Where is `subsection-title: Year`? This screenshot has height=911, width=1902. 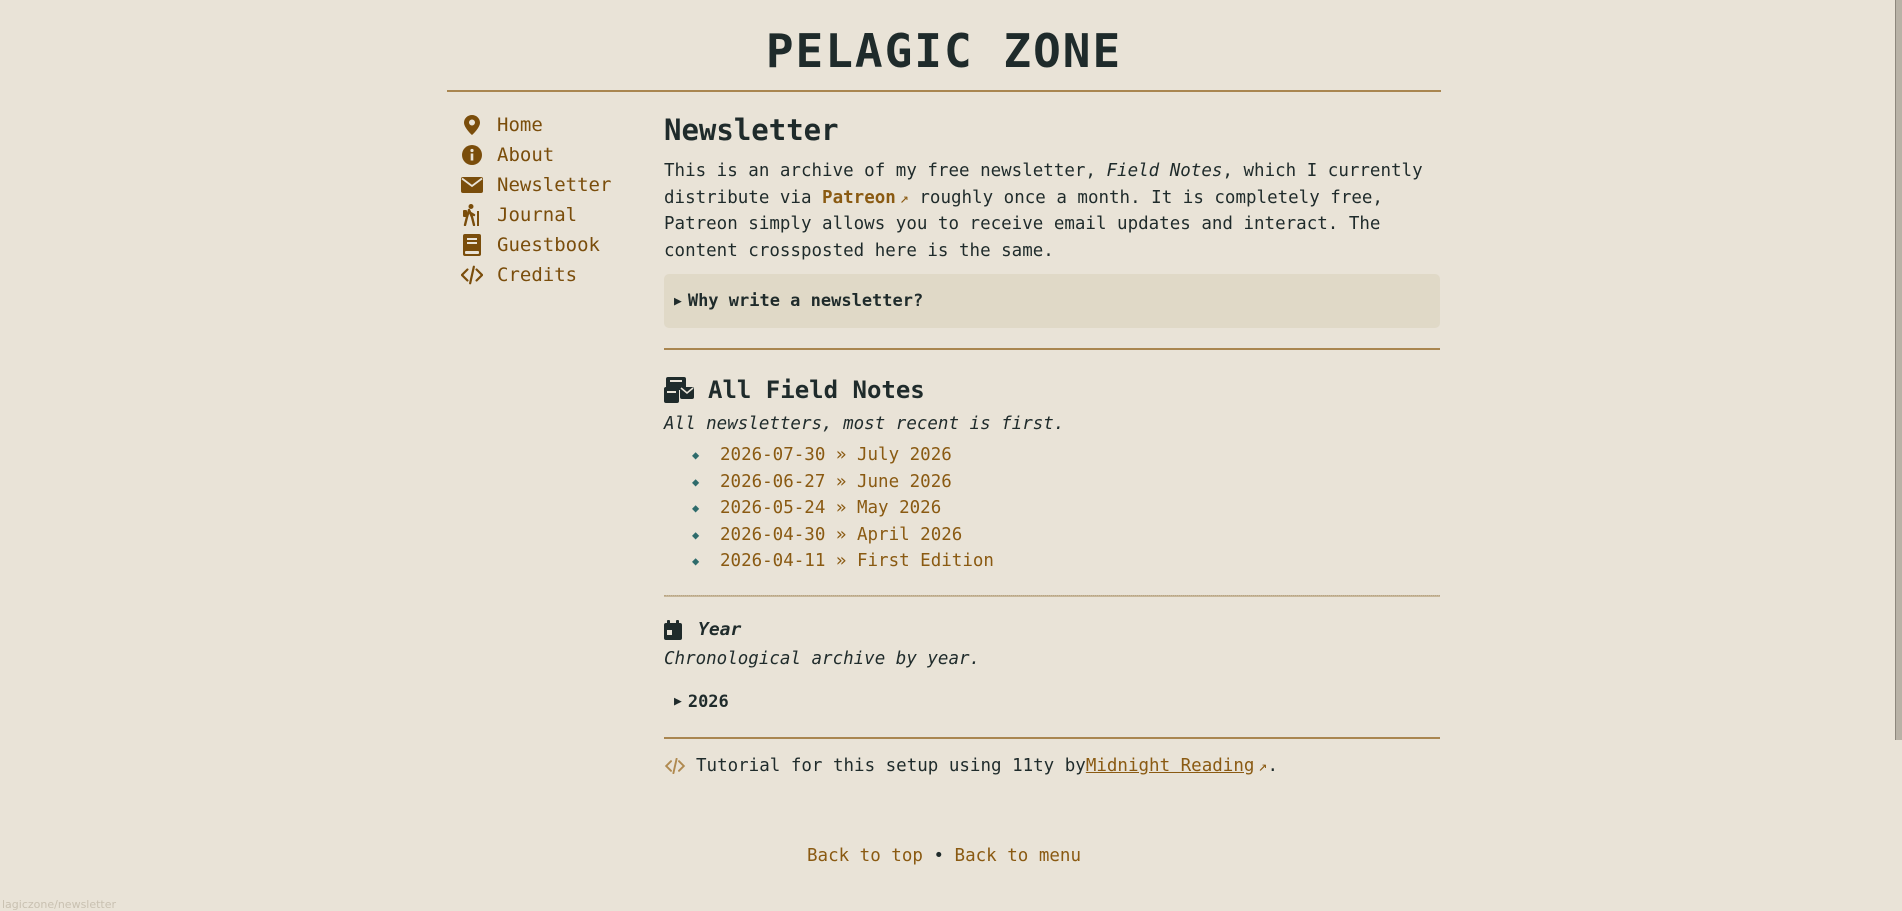
subsection-title: Year is located at coordinates (720, 629).